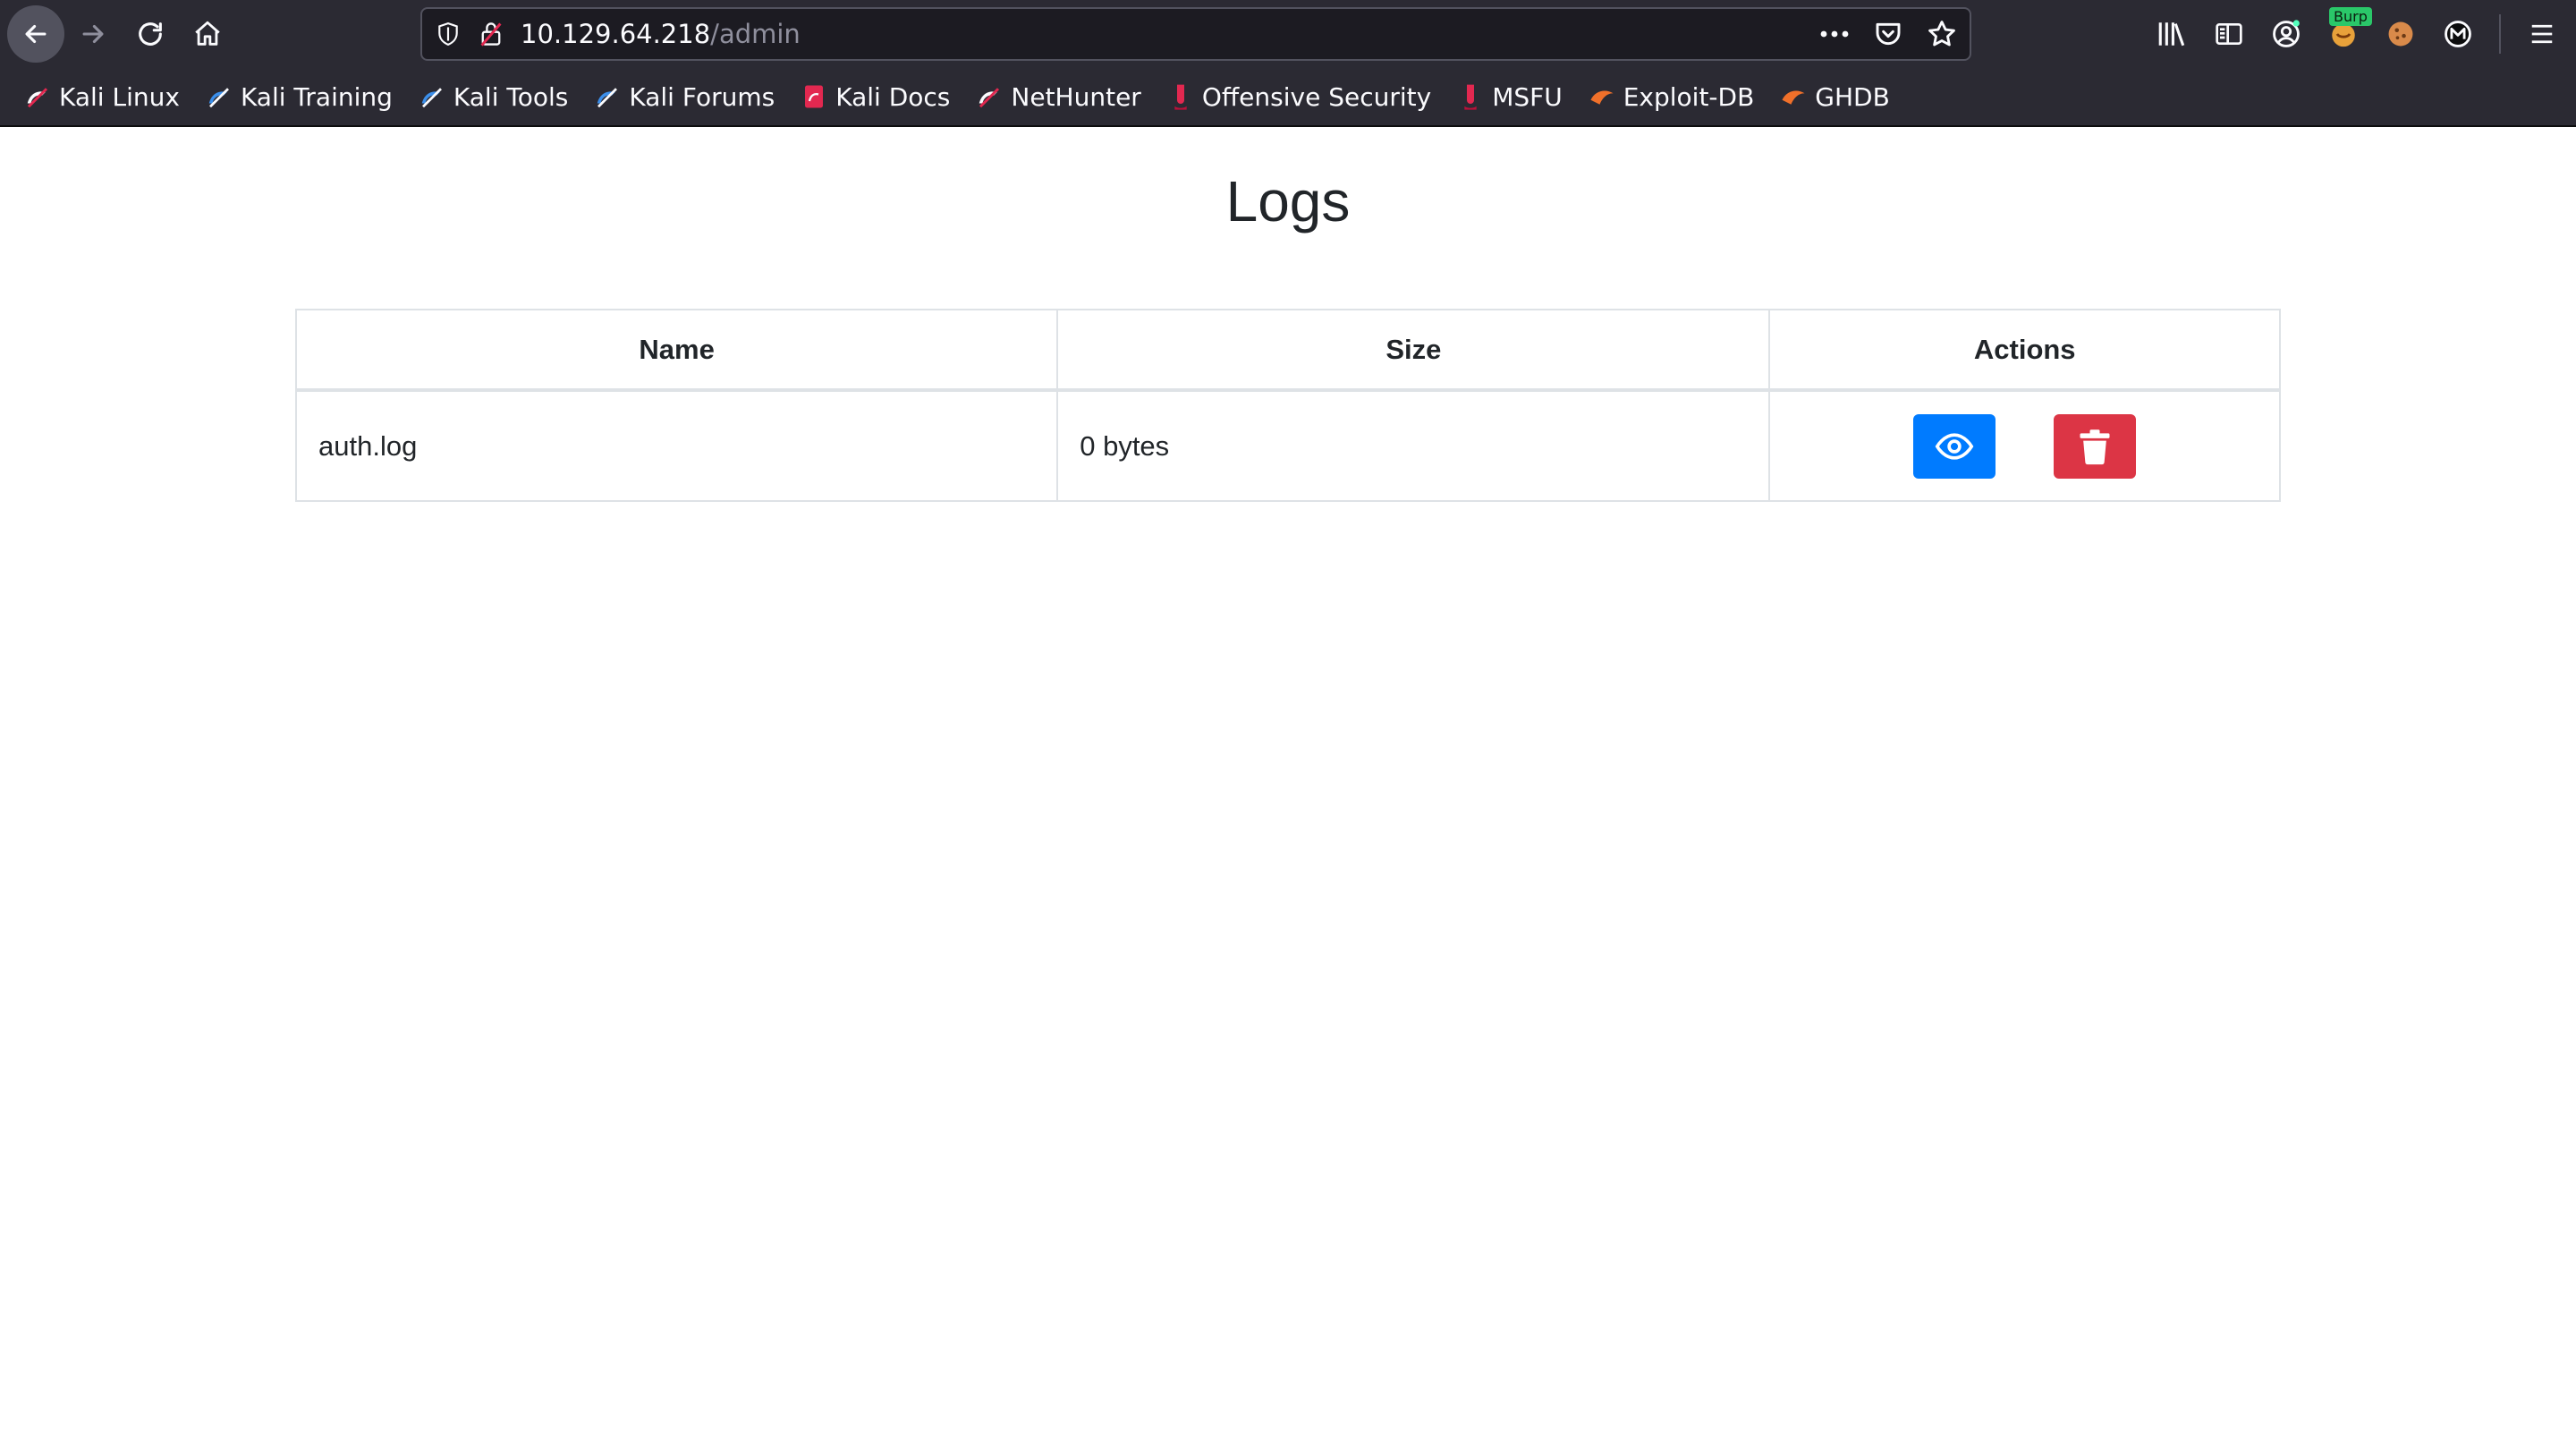 The height and width of the screenshot is (1444, 2576). Describe the element at coordinates (432, 96) in the screenshot. I see `kali-tools-icon` at that location.